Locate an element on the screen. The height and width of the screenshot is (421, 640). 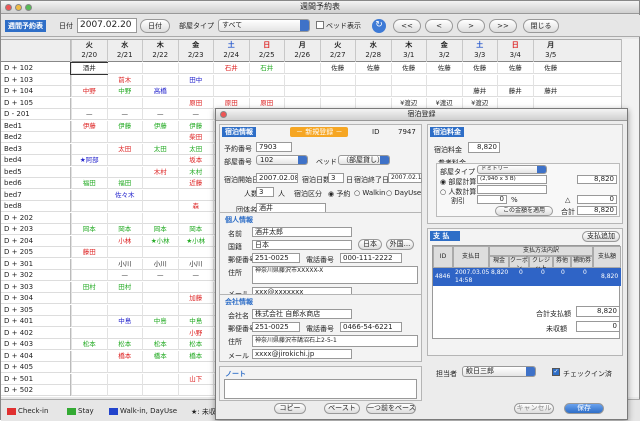
room-label: D + 104 is located at coordinates (36, 91).